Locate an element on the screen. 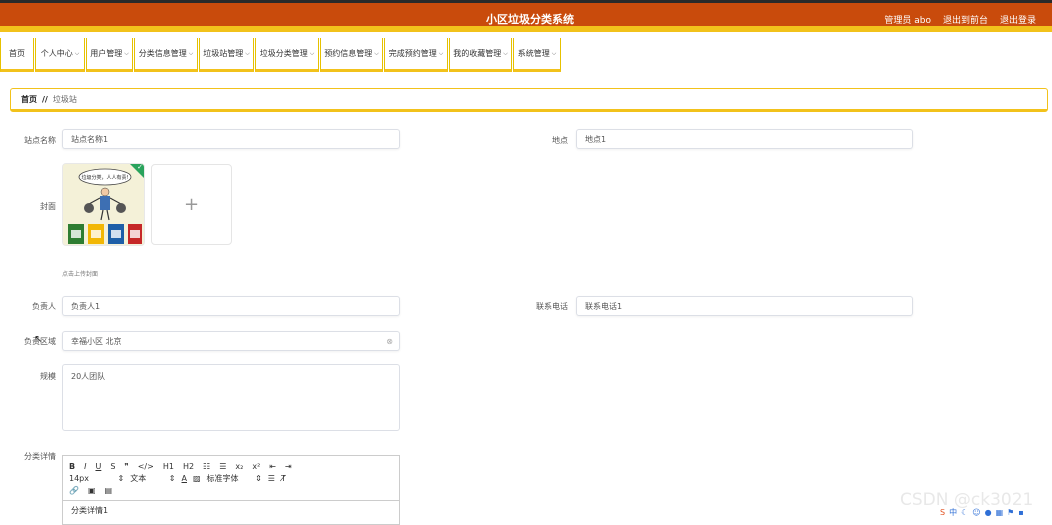 The image size is (1052, 525). moon-icon: ☾ is located at coordinates (965, 512).